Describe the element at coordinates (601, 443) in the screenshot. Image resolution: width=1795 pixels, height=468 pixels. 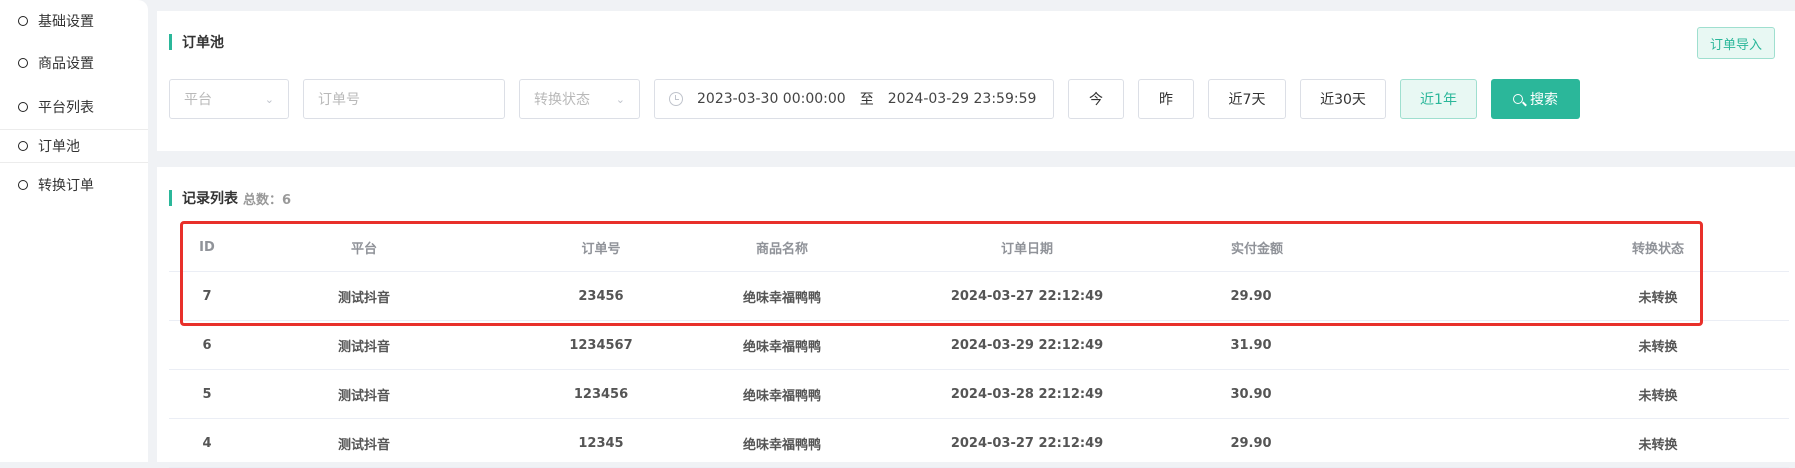
I see `cell-order-no: 12345` at that location.